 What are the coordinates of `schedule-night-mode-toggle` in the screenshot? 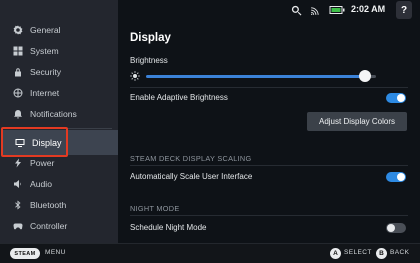 It's located at (396, 228).